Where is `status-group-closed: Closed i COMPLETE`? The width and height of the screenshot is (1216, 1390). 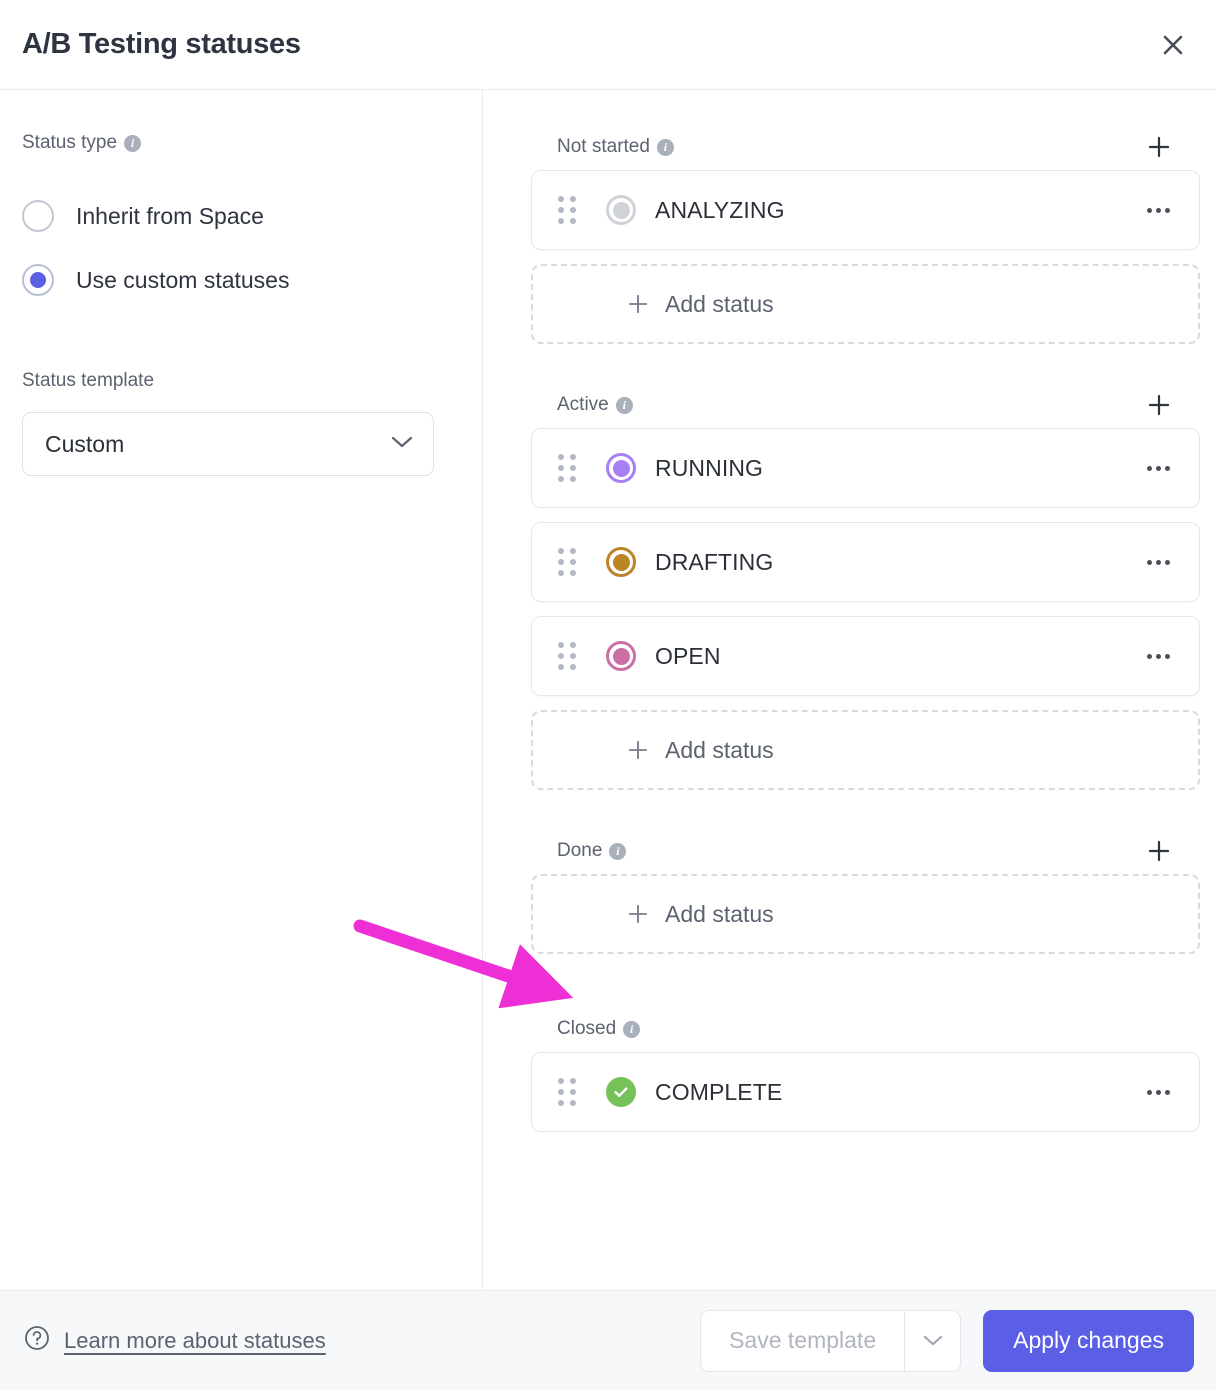
status-group-closed: Closed i COMPLETE is located at coordinates (865, 1069).